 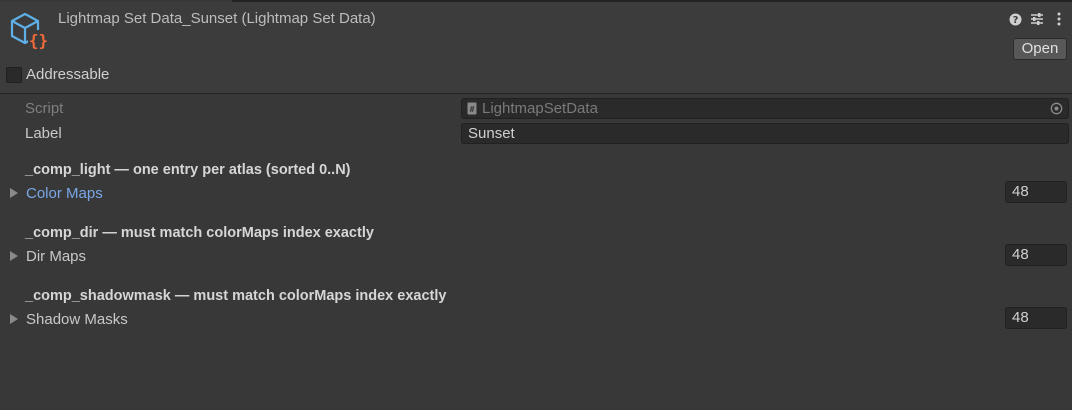 I want to click on color-maps-size-field: 48, so click(x=1036, y=192).